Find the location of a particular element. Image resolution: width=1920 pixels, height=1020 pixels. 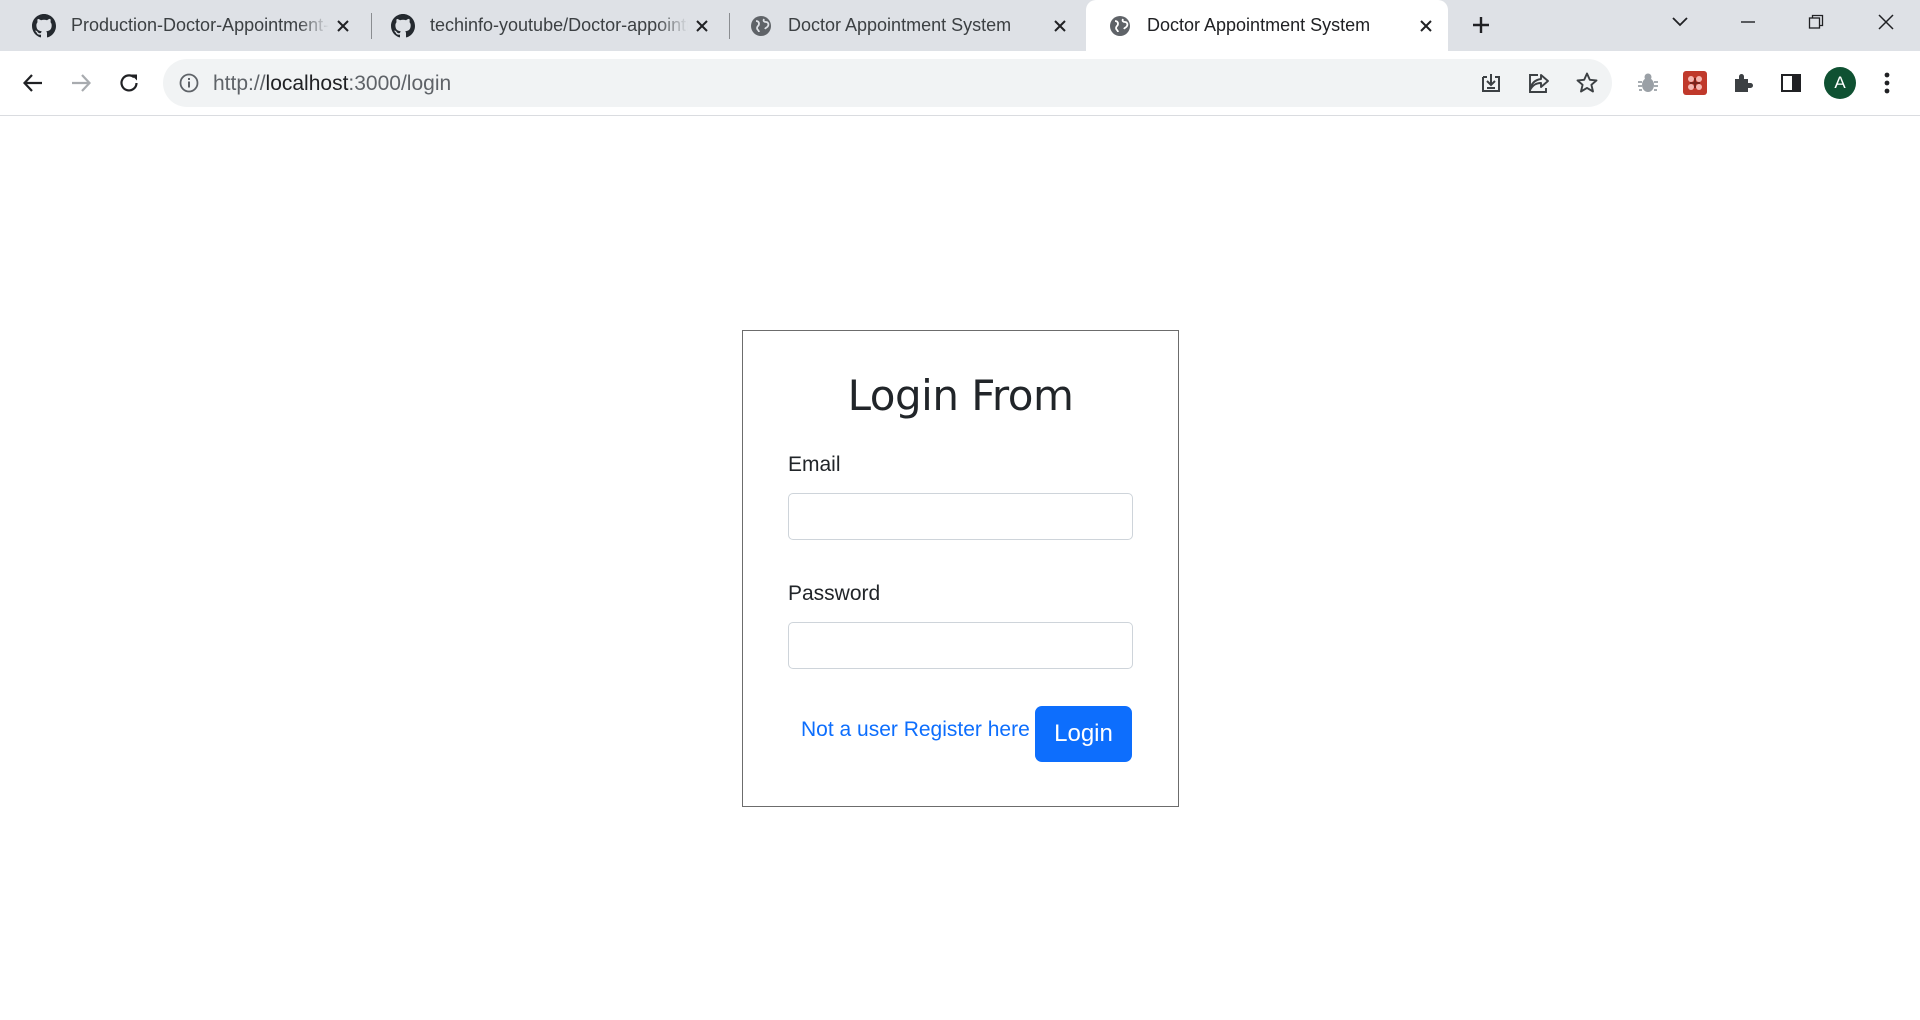

side-panel-icon is located at coordinates (1791, 83).